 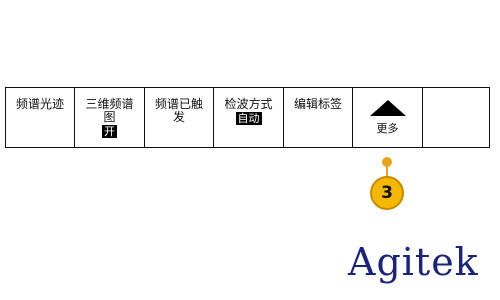 I want to click on up-arrow-icon, so click(x=387, y=108).